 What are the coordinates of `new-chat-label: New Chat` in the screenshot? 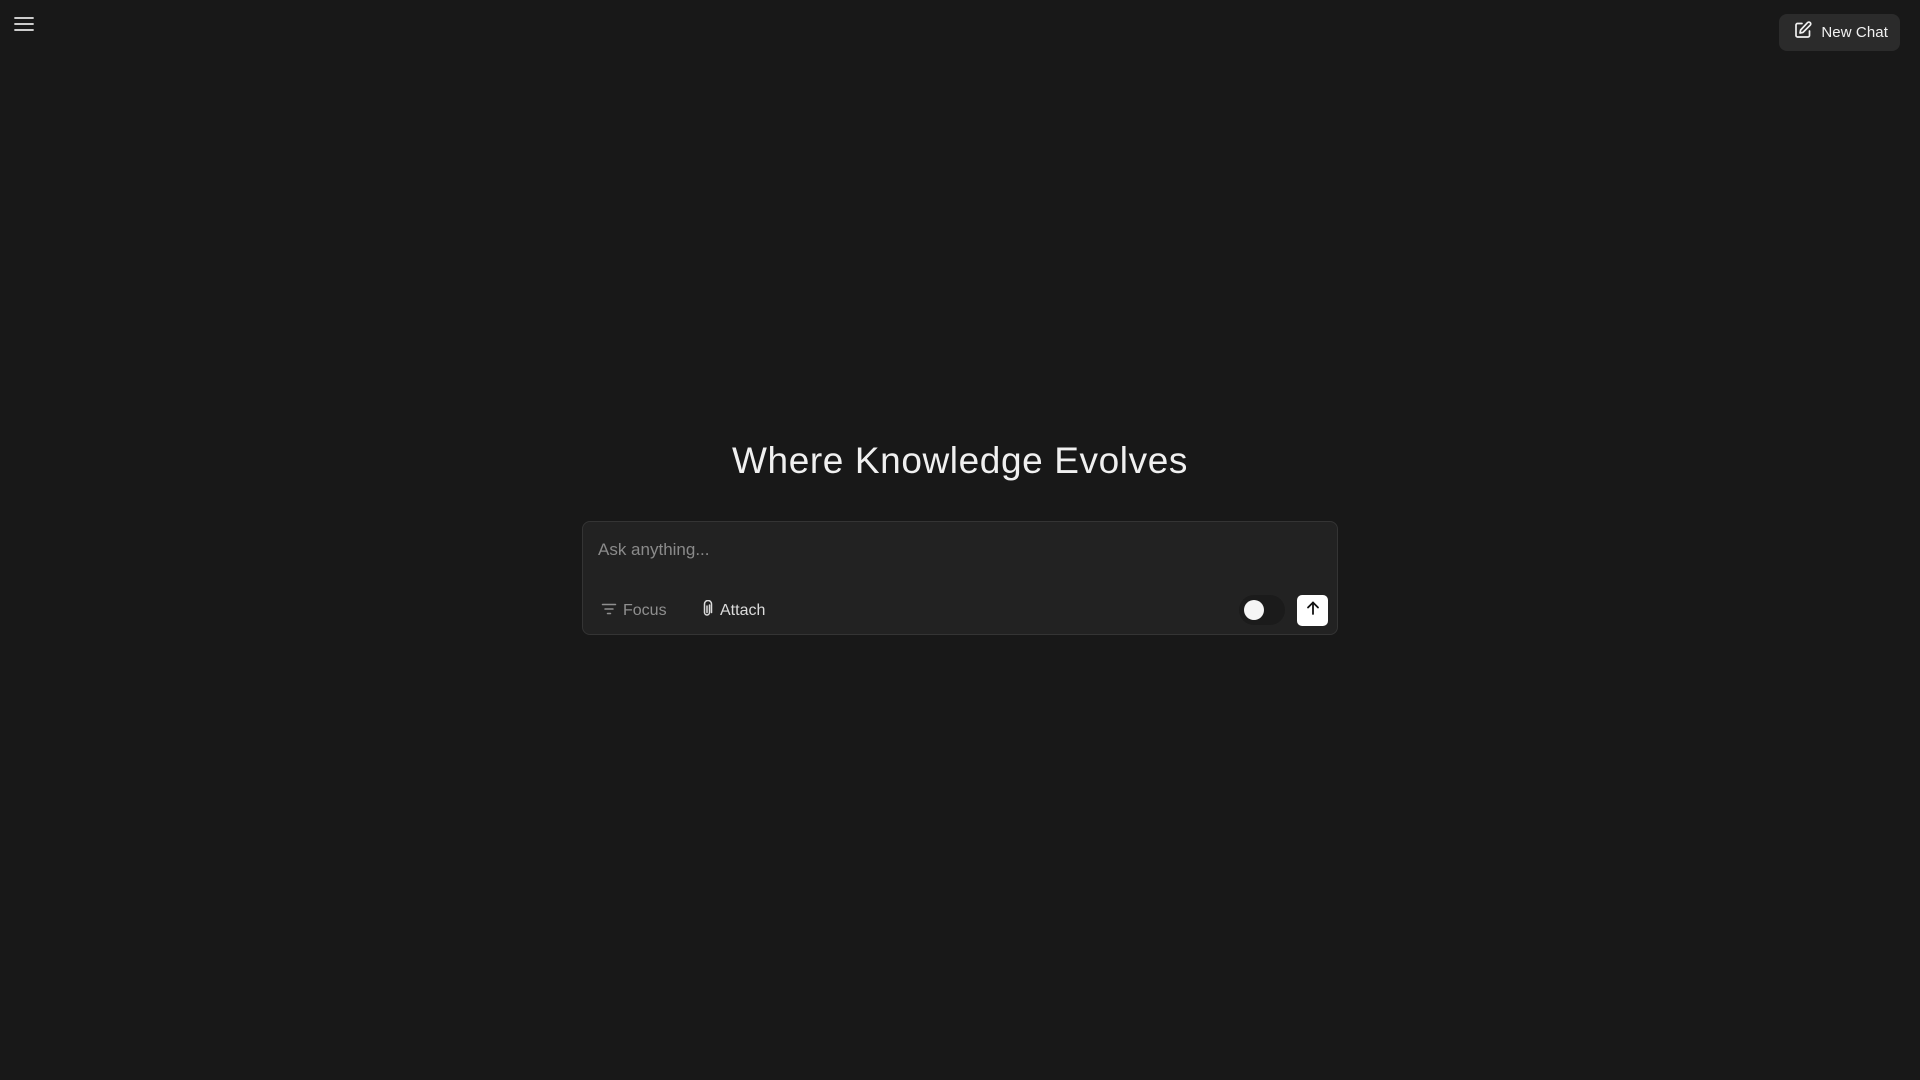 It's located at (1854, 32).